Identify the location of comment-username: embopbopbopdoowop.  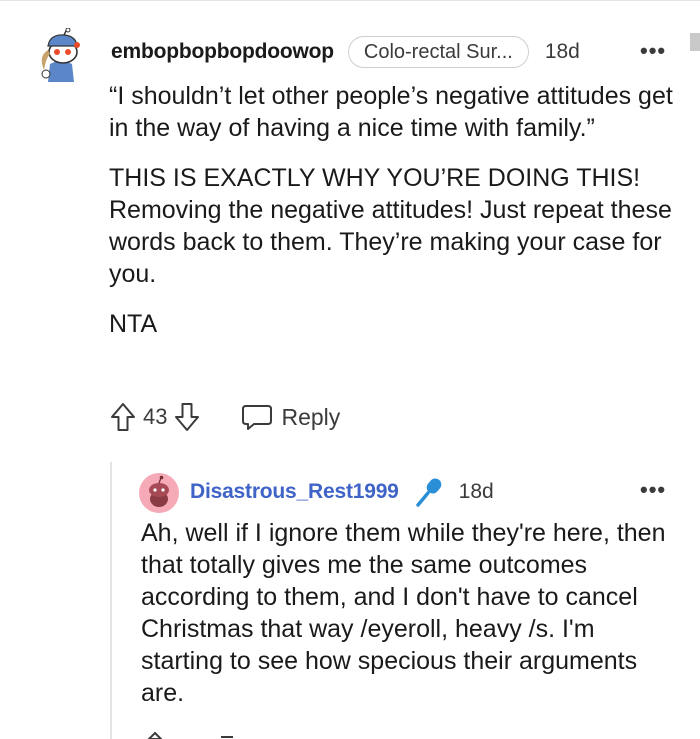
(222, 52).